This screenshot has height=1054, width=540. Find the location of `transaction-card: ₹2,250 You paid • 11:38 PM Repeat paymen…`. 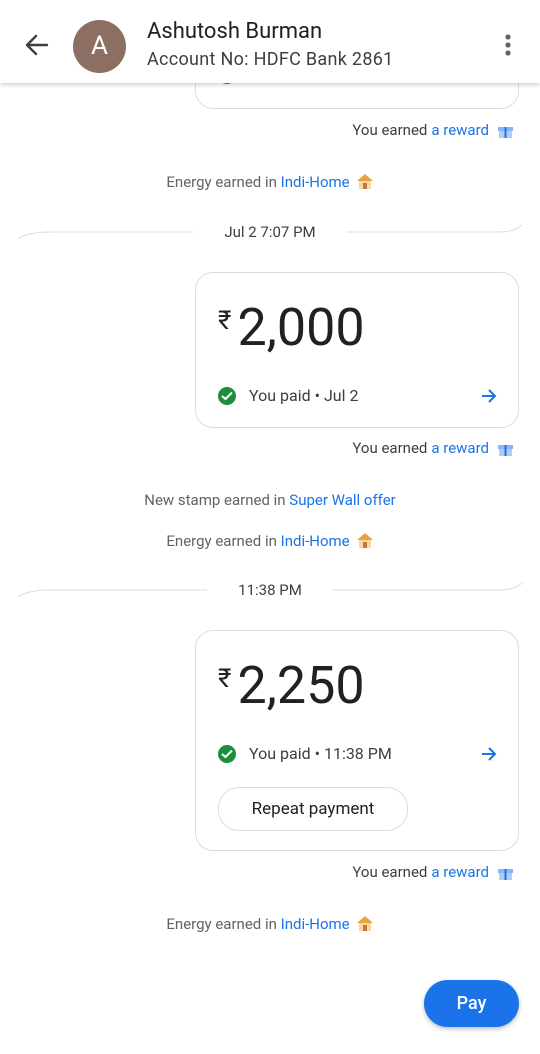

transaction-card: ₹2,250 You paid • 11:38 PM Repeat paymen… is located at coordinates (357, 740).